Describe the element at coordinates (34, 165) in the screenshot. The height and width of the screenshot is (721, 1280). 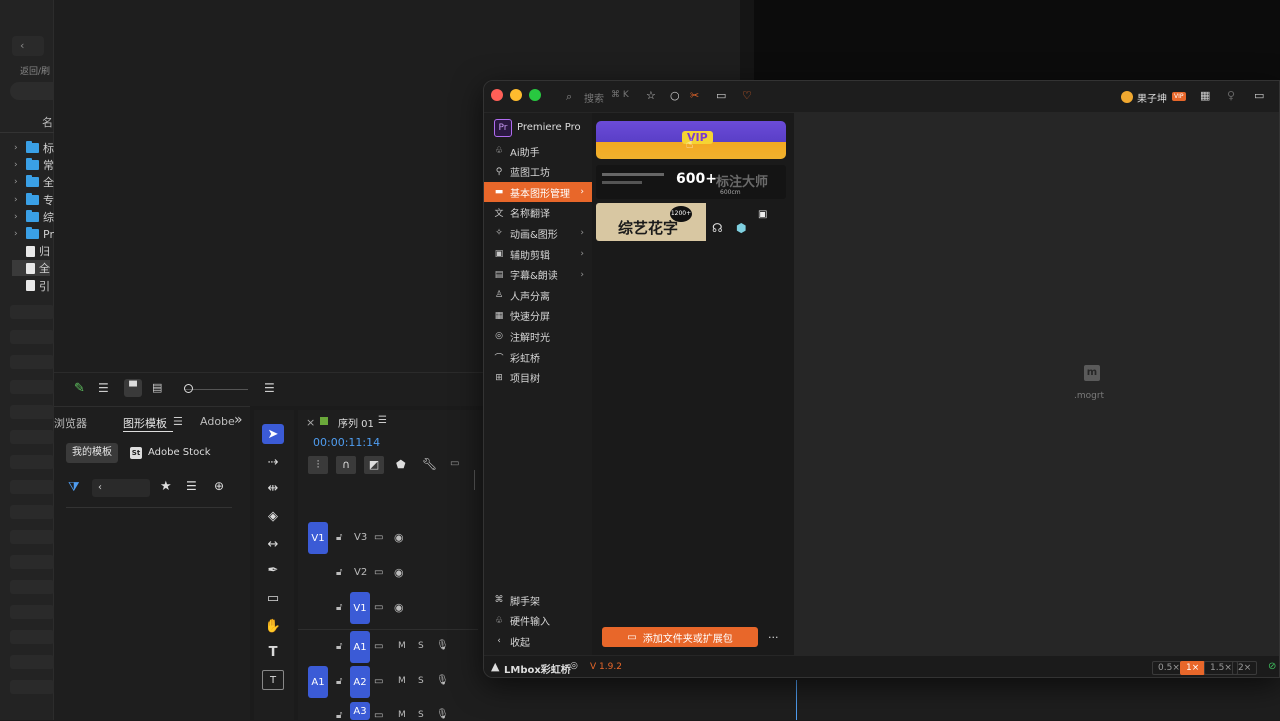
I see `project-item: › 常` at that location.